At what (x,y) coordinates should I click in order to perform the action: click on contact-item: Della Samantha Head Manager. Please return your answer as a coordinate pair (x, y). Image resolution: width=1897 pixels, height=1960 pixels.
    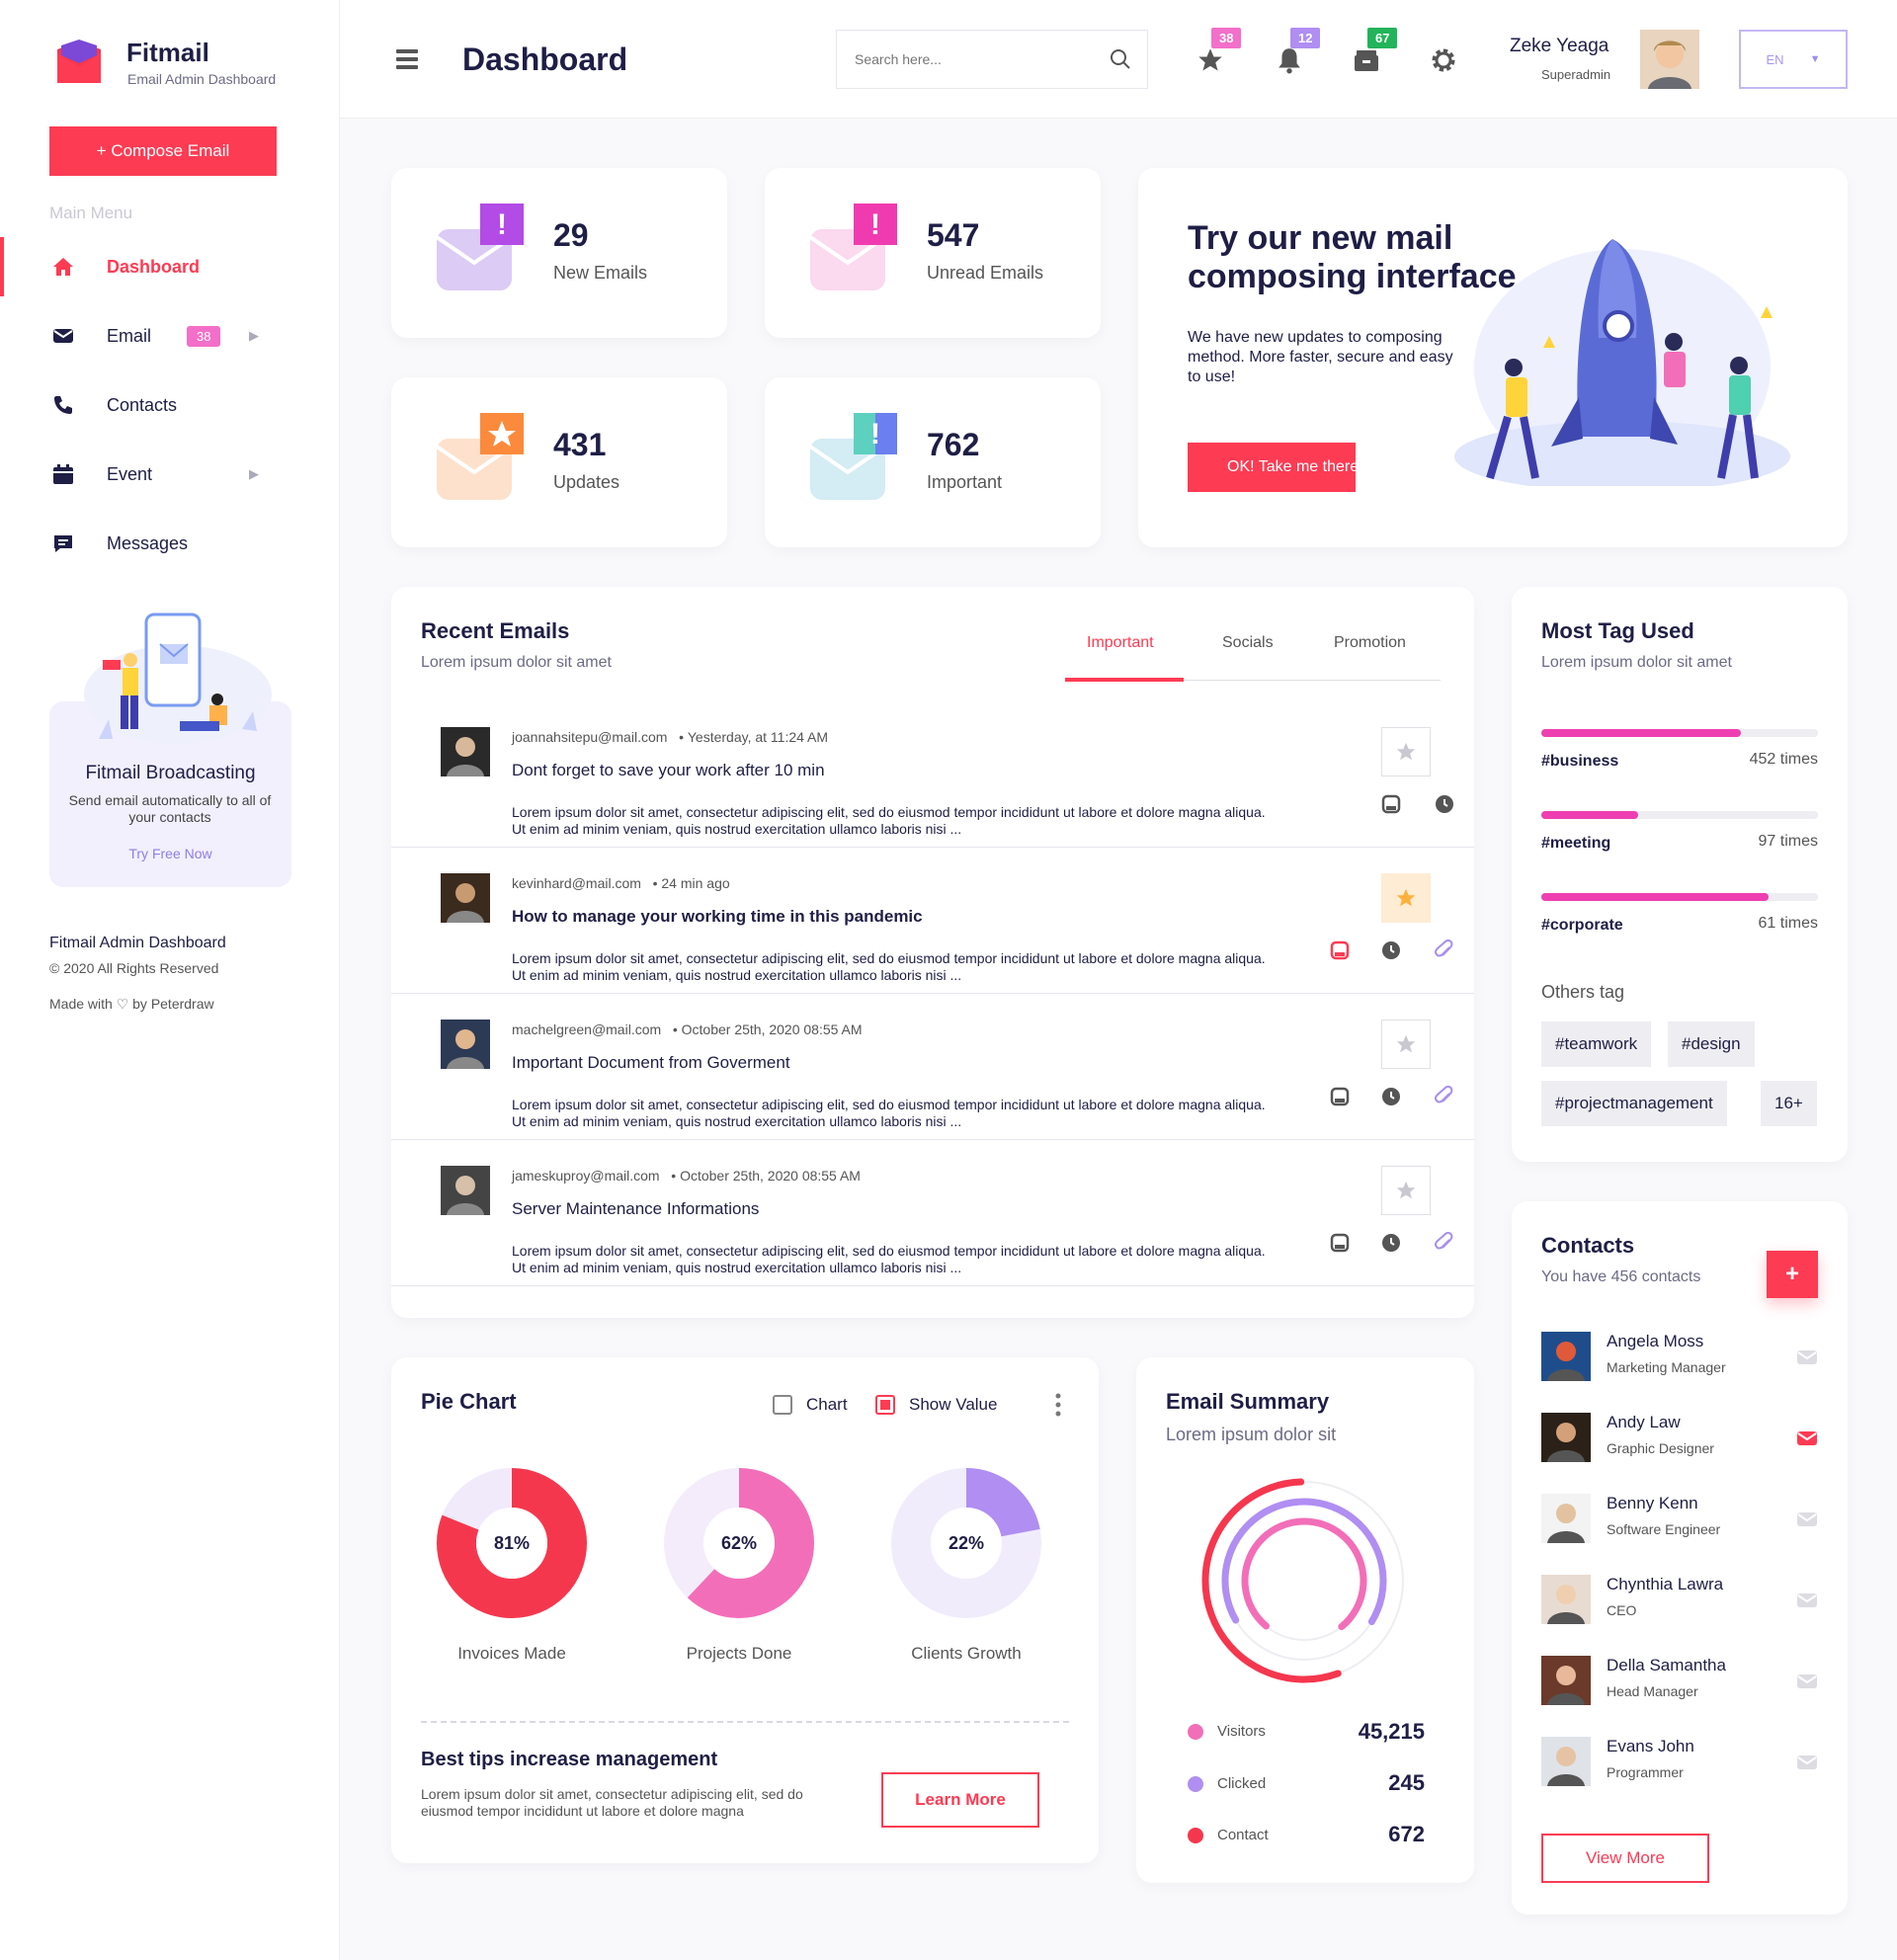
    Looking at the image, I should click on (1679, 1685).